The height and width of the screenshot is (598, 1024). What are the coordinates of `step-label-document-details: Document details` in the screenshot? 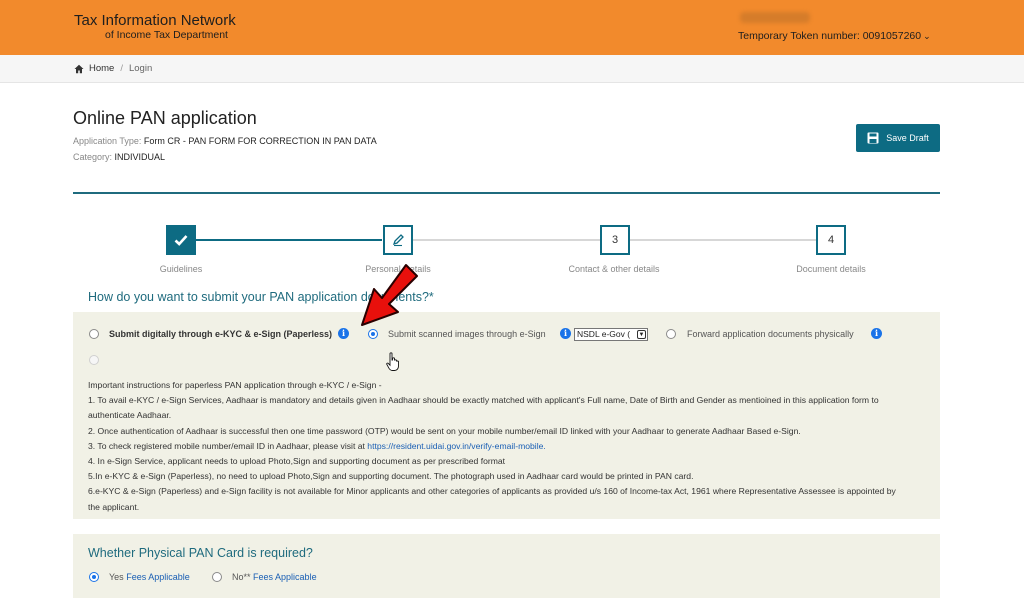 It's located at (831, 269).